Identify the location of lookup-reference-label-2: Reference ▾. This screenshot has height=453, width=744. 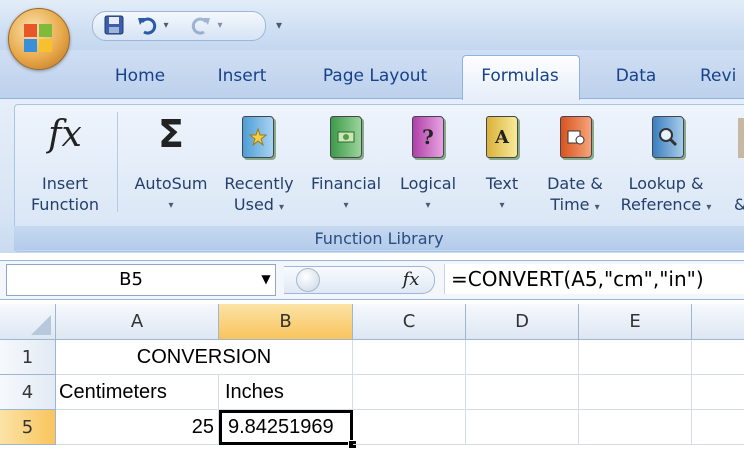
(666, 204).